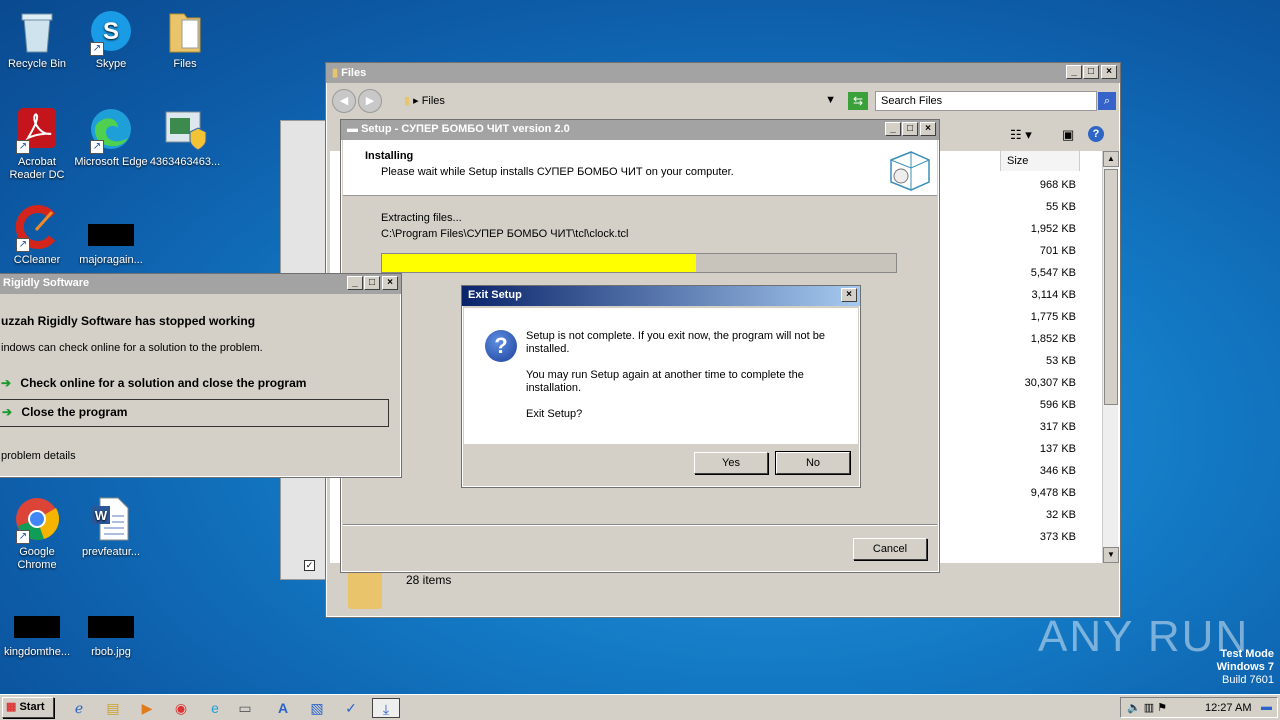 The height and width of the screenshot is (720, 1280). I want to click on chrome-taskbar-icon: ◉, so click(181, 708).